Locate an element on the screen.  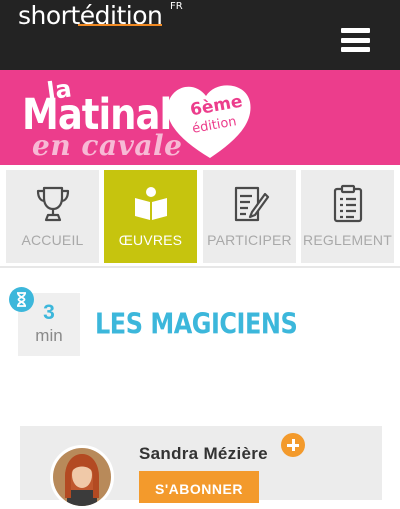
top-header: shortédition FR is located at coordinates (200, 35).